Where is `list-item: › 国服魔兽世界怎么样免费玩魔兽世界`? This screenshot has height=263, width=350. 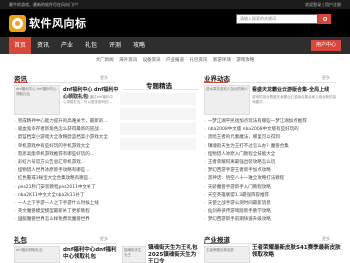
list-item: › 国服魔兽世界怎么样免费玩魔兽世界 is located at coordinates (66, 220).